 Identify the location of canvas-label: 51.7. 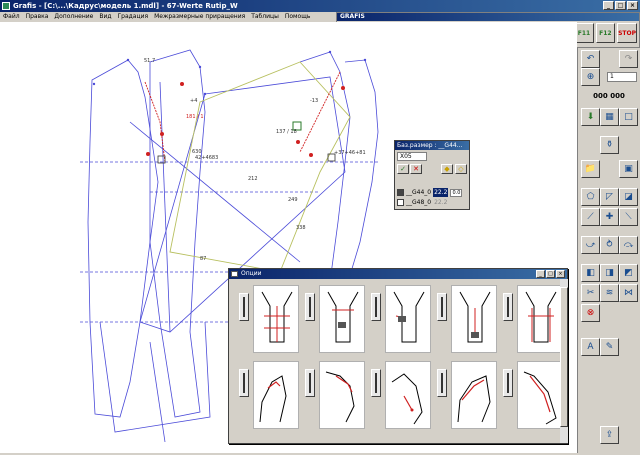
(149, 61).